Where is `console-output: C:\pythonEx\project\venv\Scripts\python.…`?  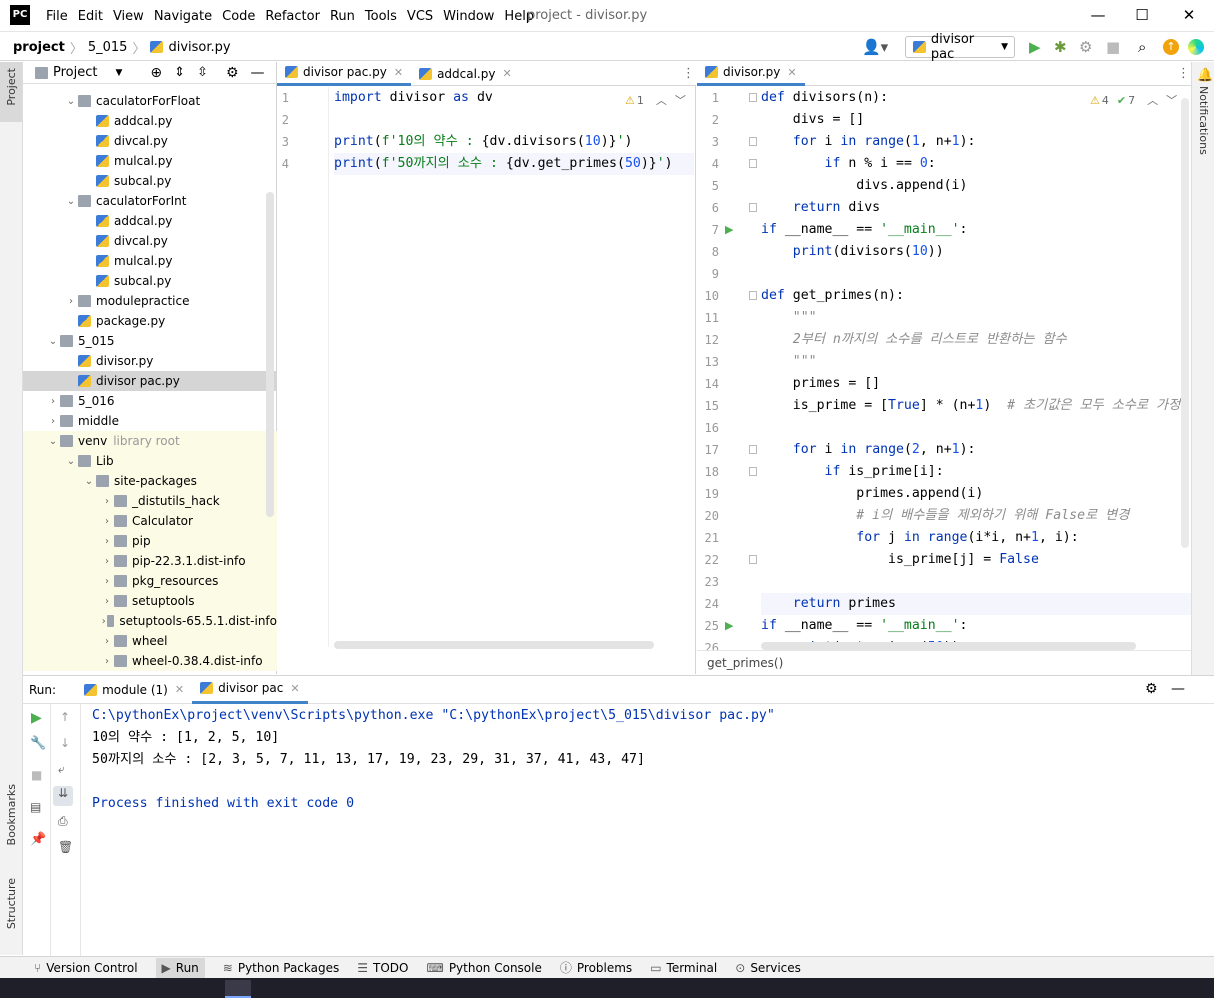
console-output: C:\pythonEx\project\venv\Scripts\python.… is located at coordinates (433, 760).